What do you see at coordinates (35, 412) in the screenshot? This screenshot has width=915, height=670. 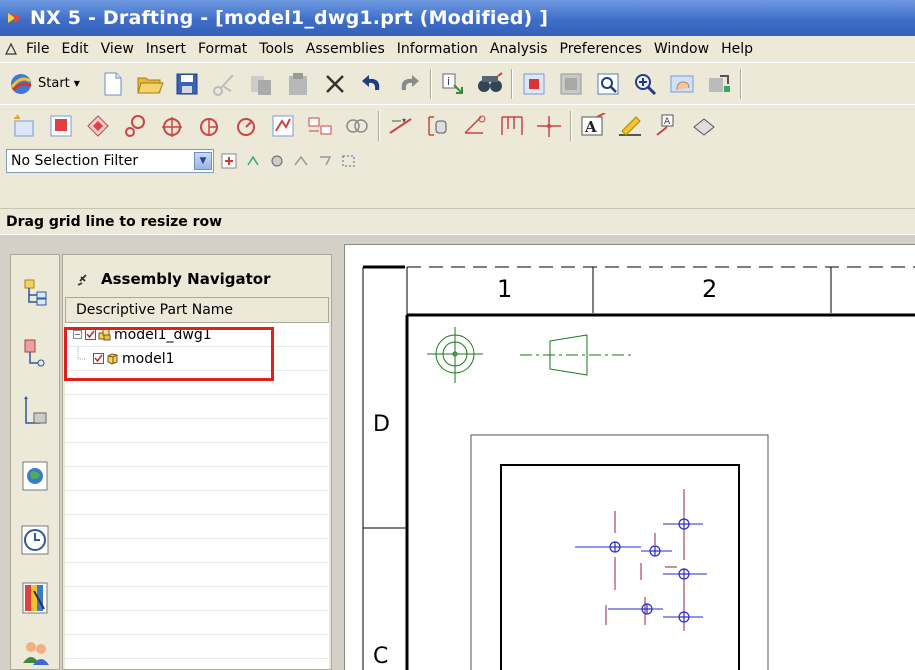 I see `part-navigator-tab` at bounding box center [35, 412].